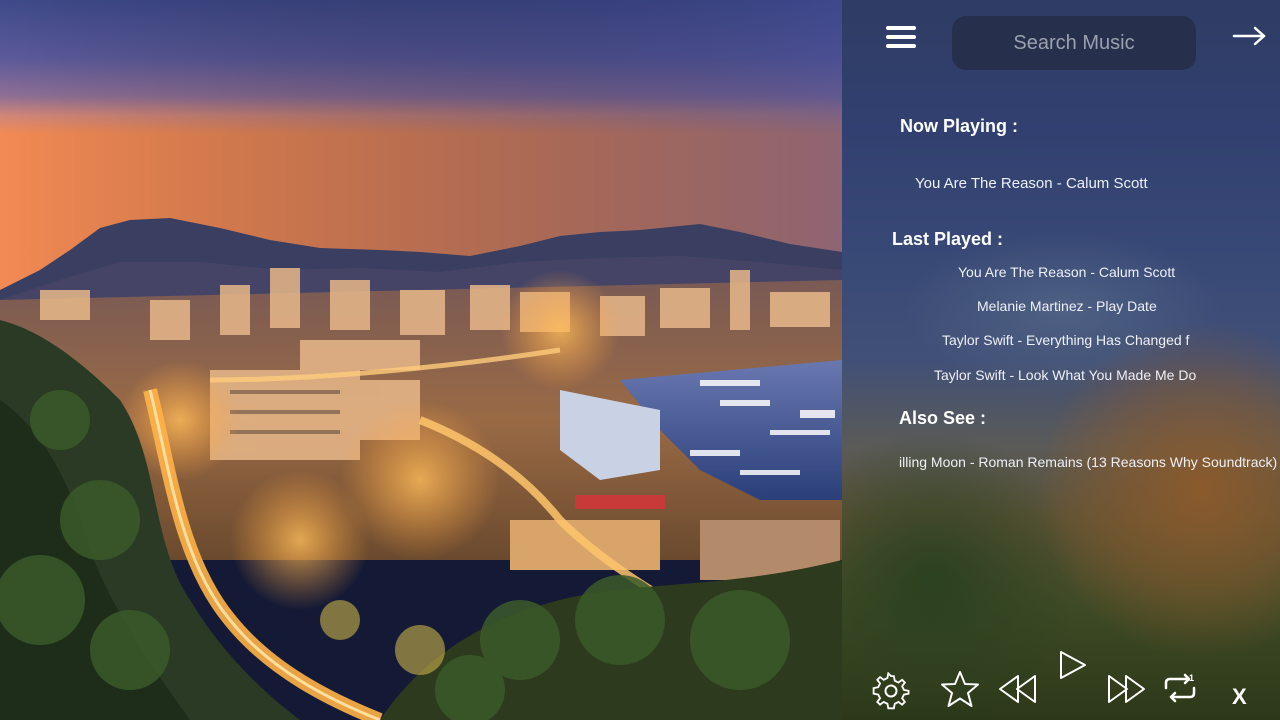 Image resolution: width=1280 pixels, height=720 pixels. Describe the element at coordinates (1250, 36) in the screenshot. I see `arrow-right-icon` at that location.